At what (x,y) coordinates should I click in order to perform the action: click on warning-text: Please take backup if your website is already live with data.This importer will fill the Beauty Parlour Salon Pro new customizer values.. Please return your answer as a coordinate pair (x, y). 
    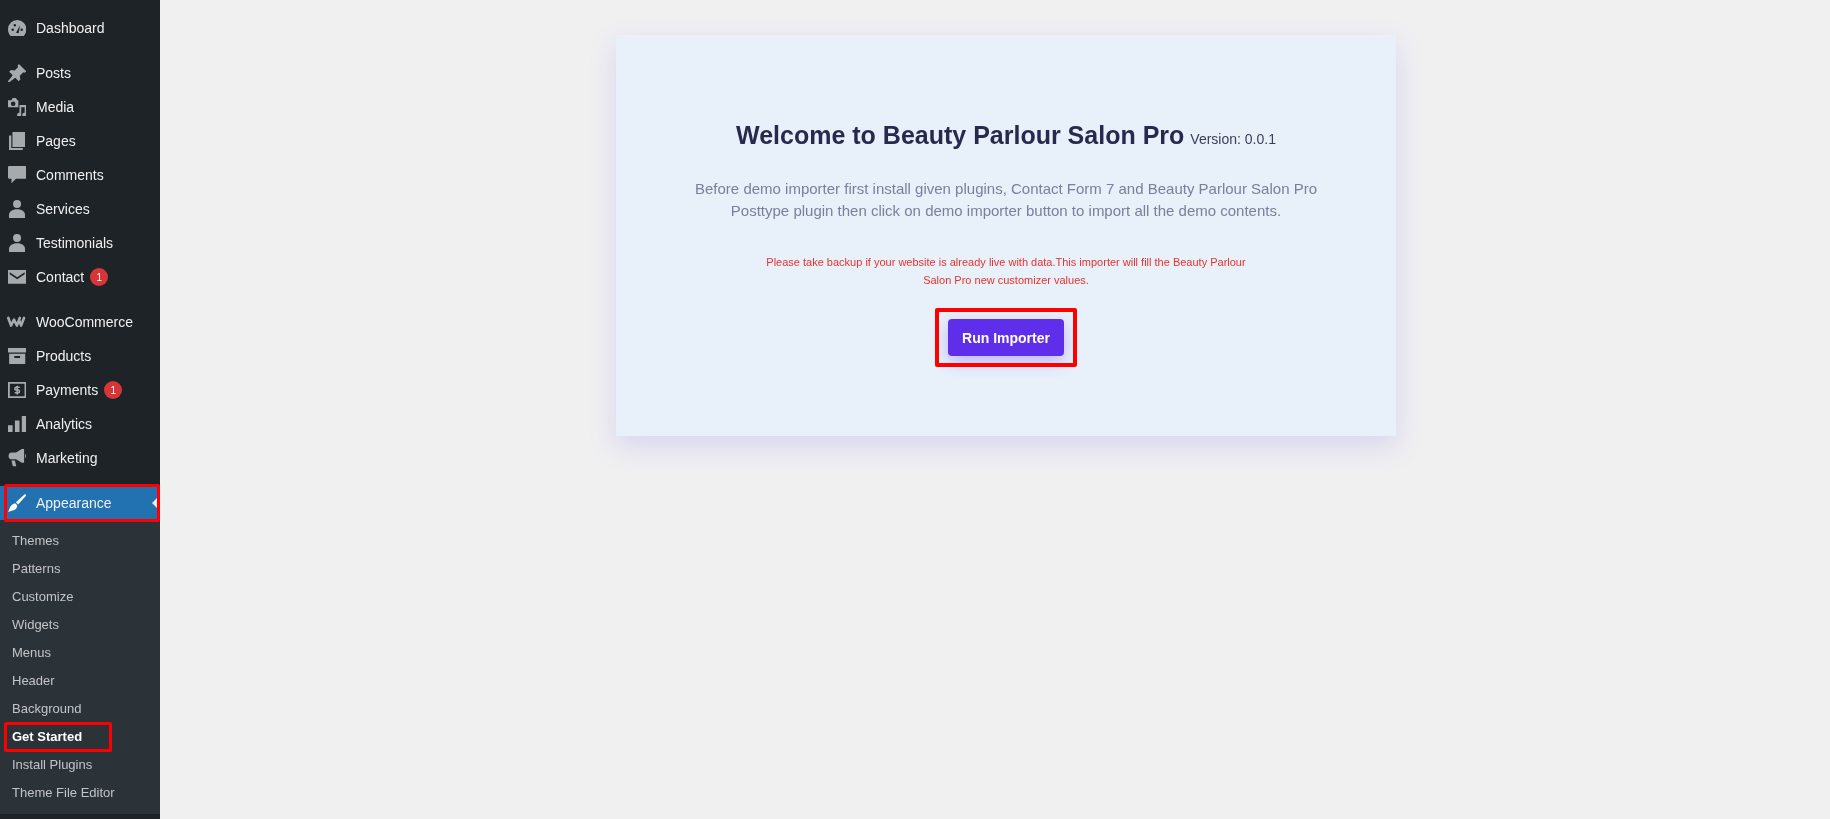
    Looking at the image, I should click on (1006, 271).